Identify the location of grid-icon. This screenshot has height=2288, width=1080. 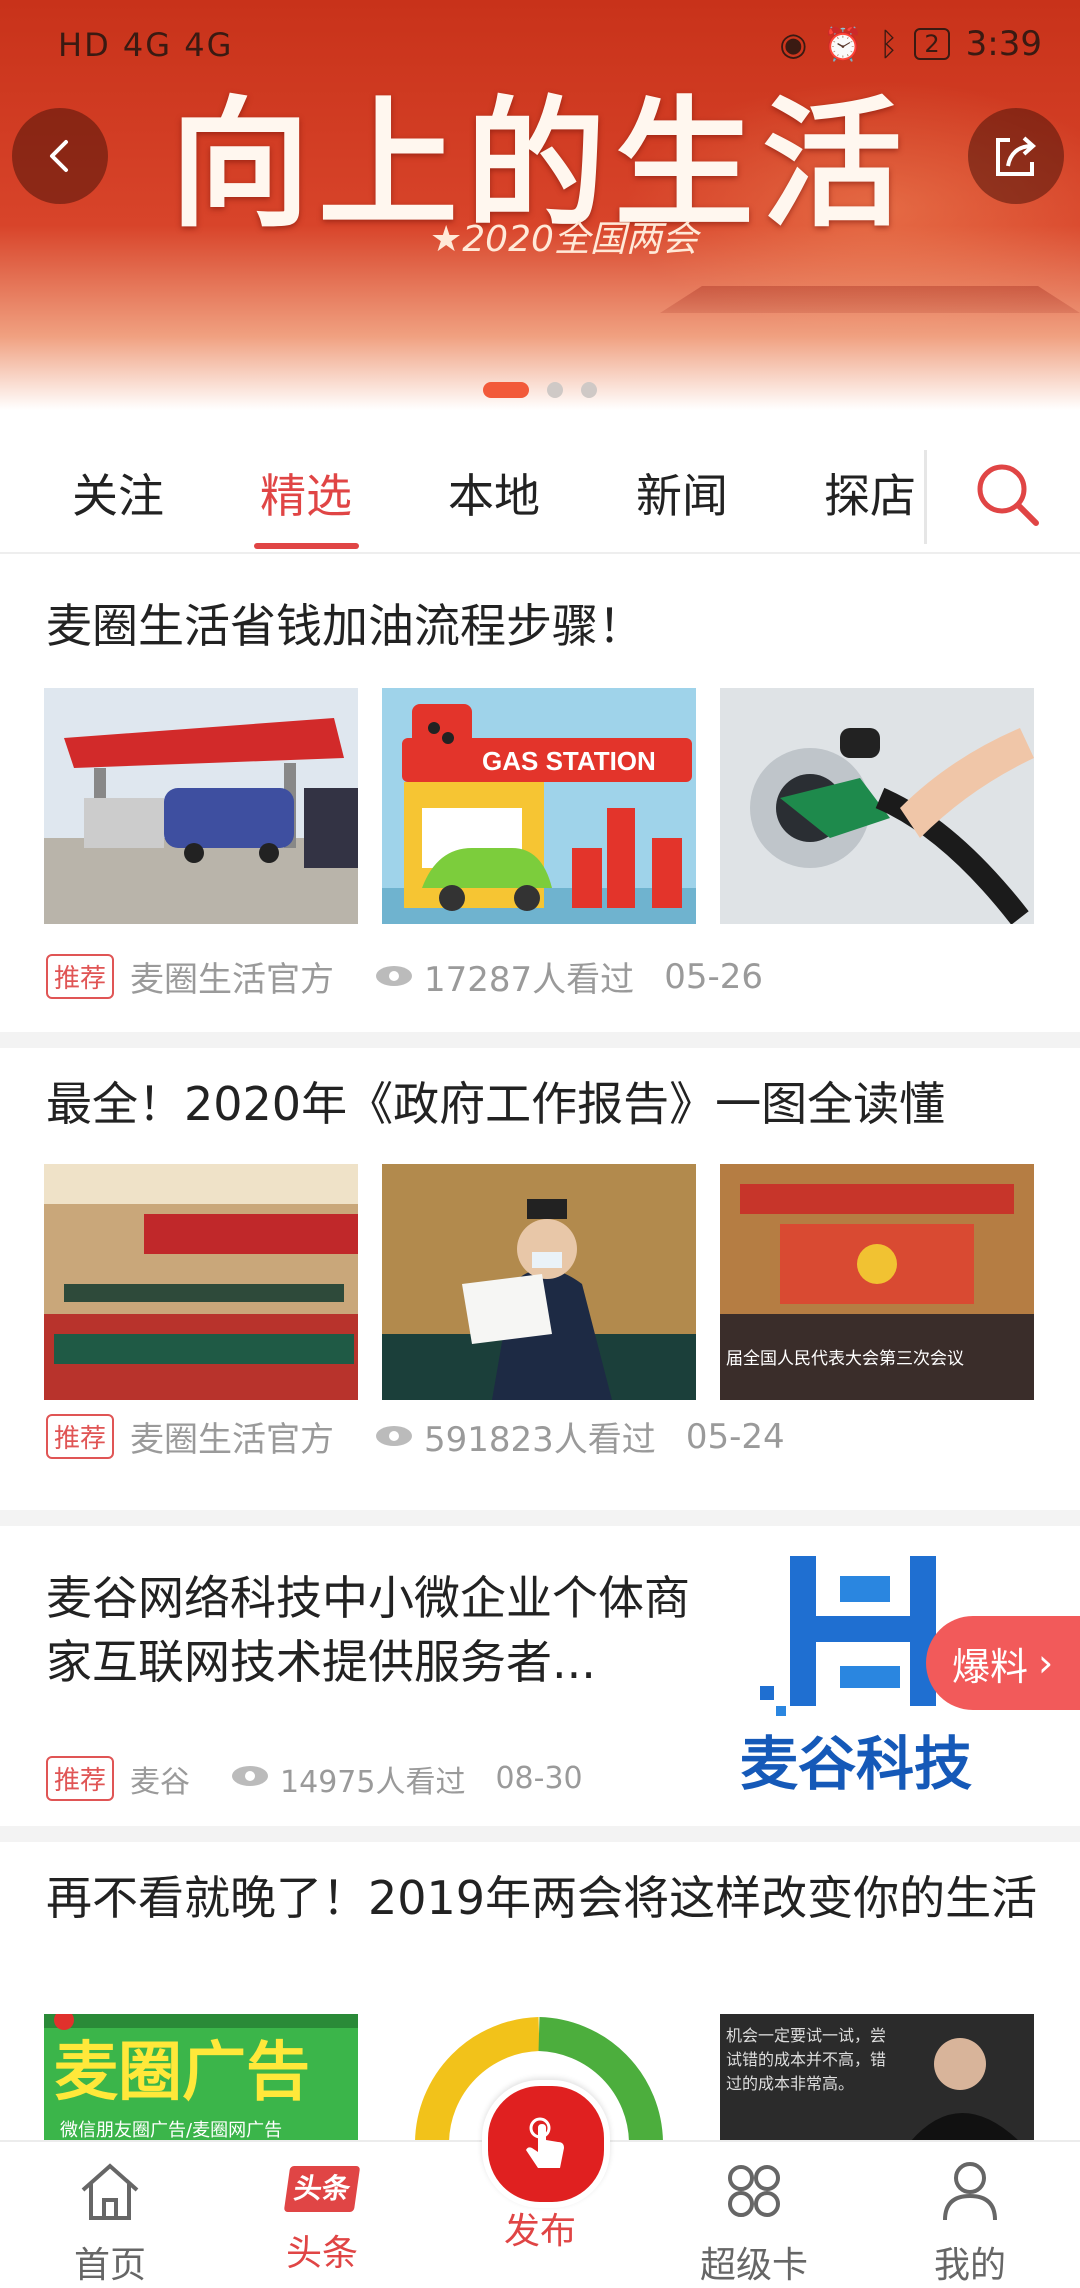
(754, 2191).